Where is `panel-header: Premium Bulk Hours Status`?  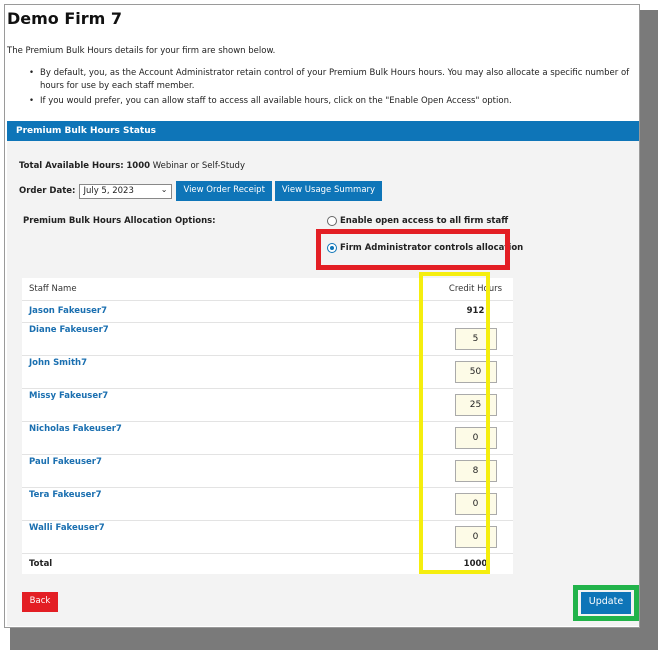
panel-header: Premium Bulk Hours Status is located at coordinates (323, 131).